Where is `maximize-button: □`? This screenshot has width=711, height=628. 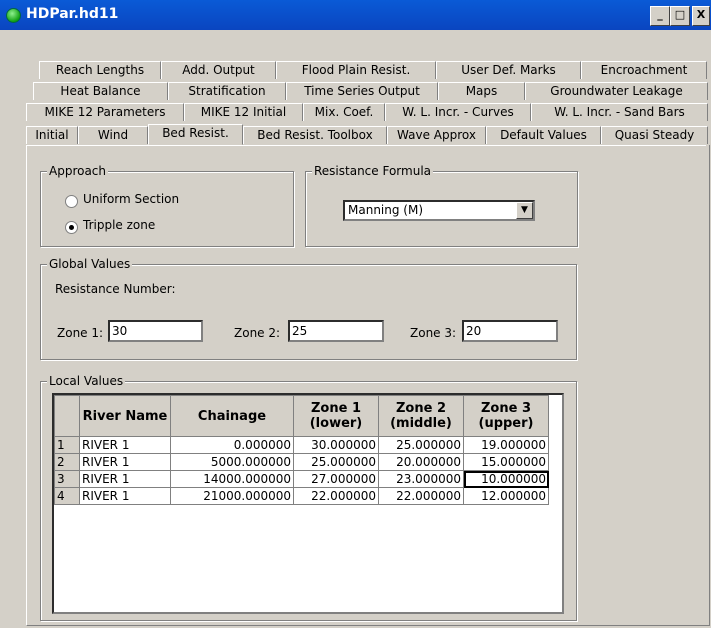 maximize-button: □ is located at coordinates (680, 16).